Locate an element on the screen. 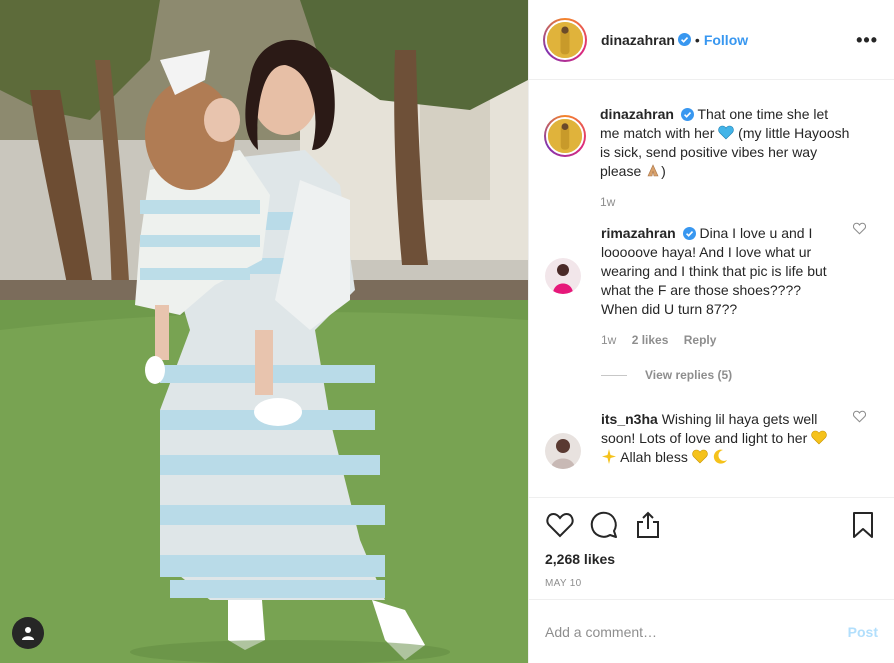 Image resolution: width=894 pixels, height=663 pixels. caption-avatar is located at coordinates (565, 136).